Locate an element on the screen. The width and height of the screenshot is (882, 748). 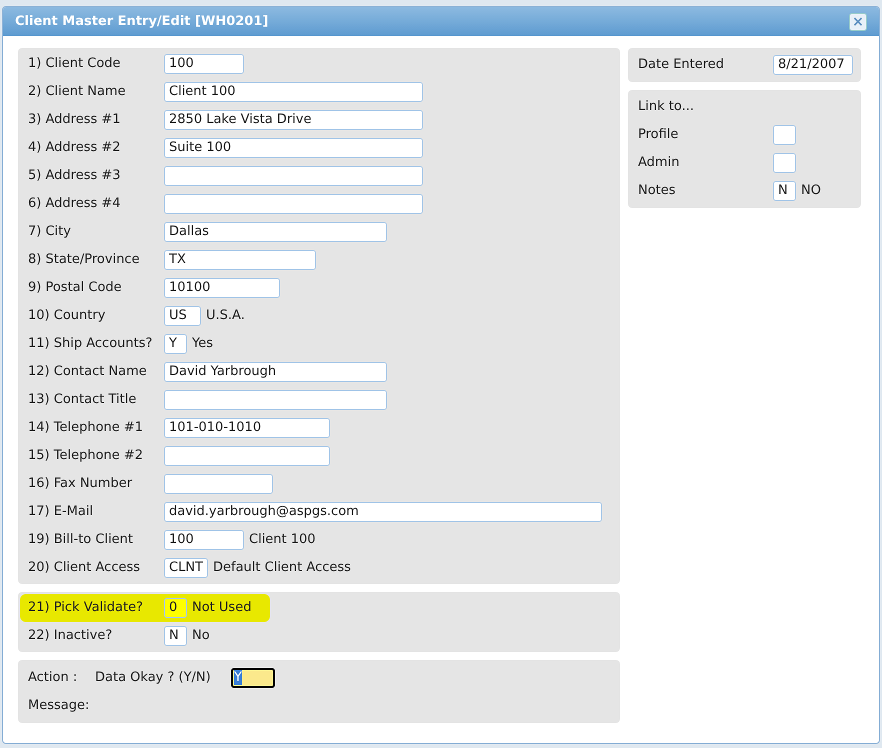
text-field: 0 is located at coordinates (175, 608).